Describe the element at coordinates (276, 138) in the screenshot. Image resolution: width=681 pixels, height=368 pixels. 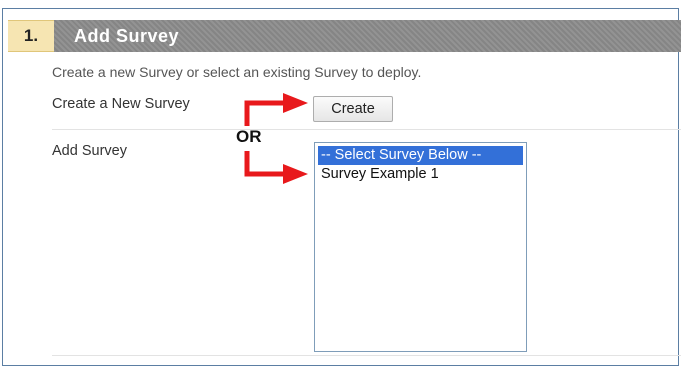
I see `red-arrows` at that location.